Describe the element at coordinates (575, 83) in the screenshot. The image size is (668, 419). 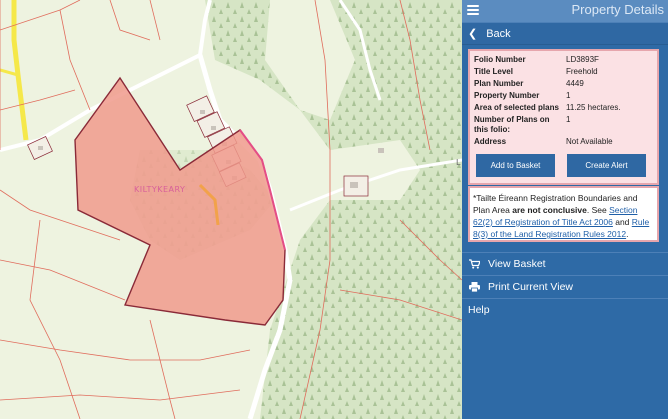
I see `detail-value: 4449` at that location.